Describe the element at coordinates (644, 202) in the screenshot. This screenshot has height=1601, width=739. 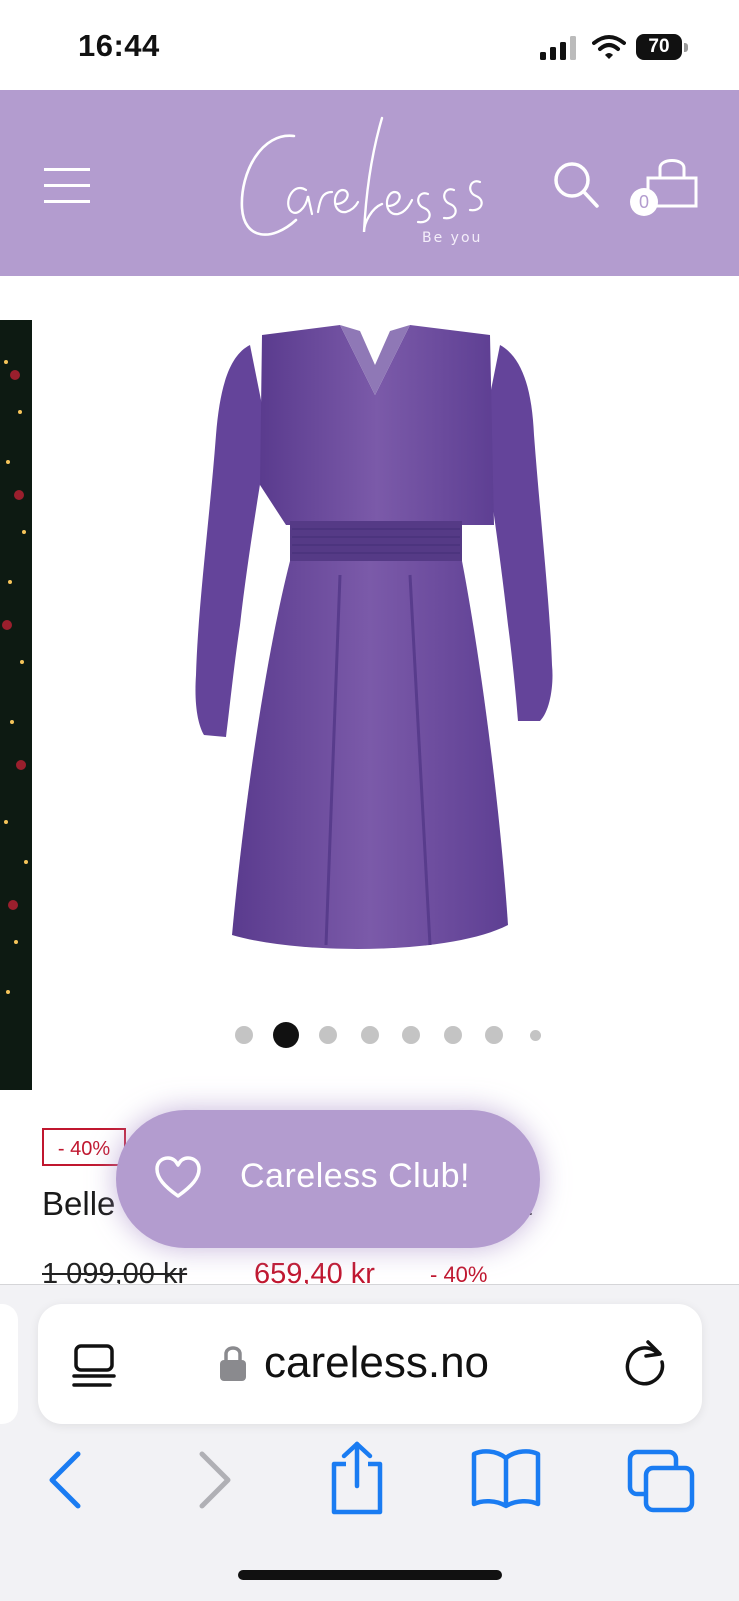
I see `cart-count-badge: 0` at that location.